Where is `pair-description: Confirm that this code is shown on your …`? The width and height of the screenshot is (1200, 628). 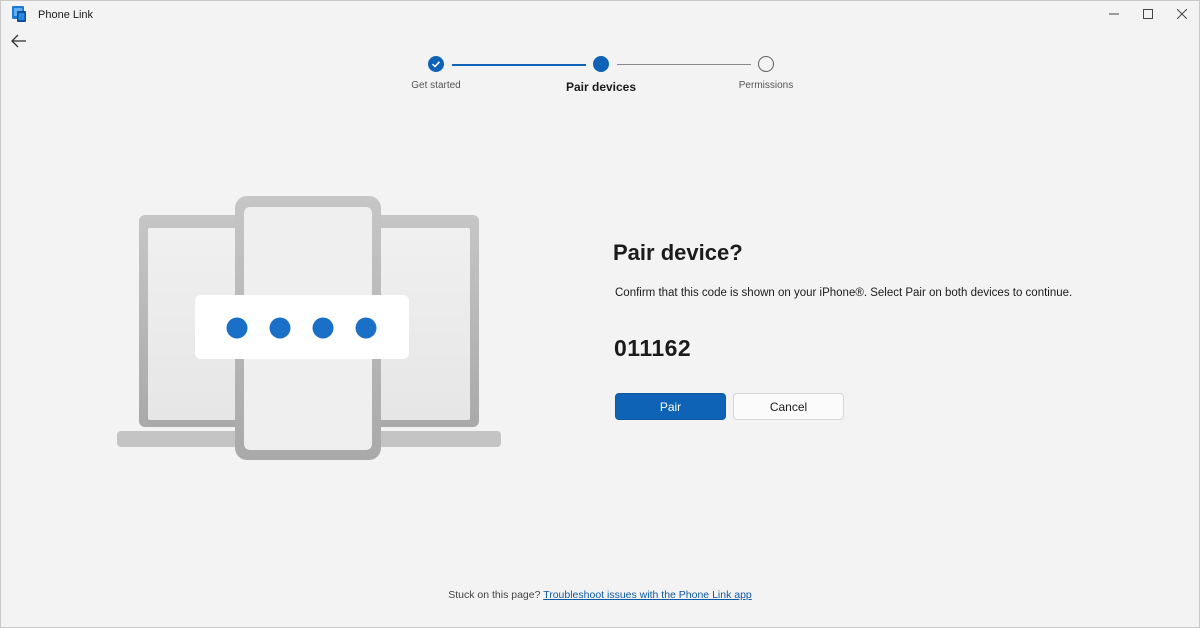 pair-description: Confirm that this code is shown on your … is located at coordinates (844, 293).